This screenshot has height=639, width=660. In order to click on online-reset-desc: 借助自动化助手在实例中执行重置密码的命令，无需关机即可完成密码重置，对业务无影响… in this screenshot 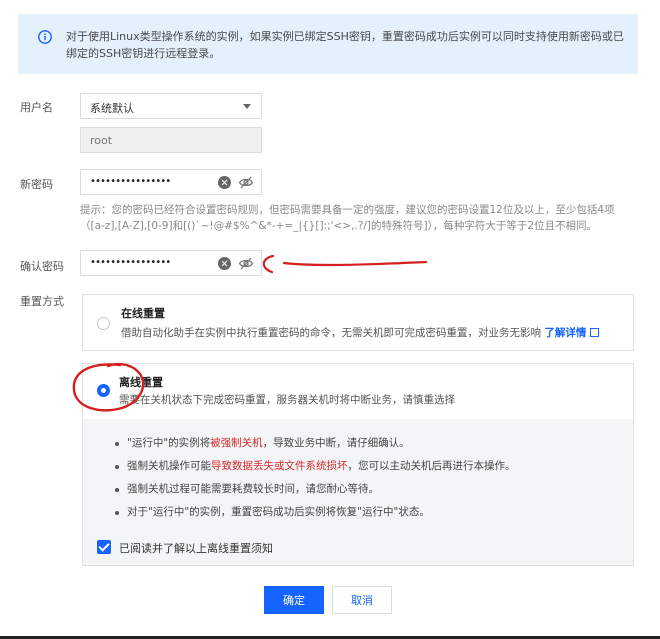, I will do `click(360, 332)`.